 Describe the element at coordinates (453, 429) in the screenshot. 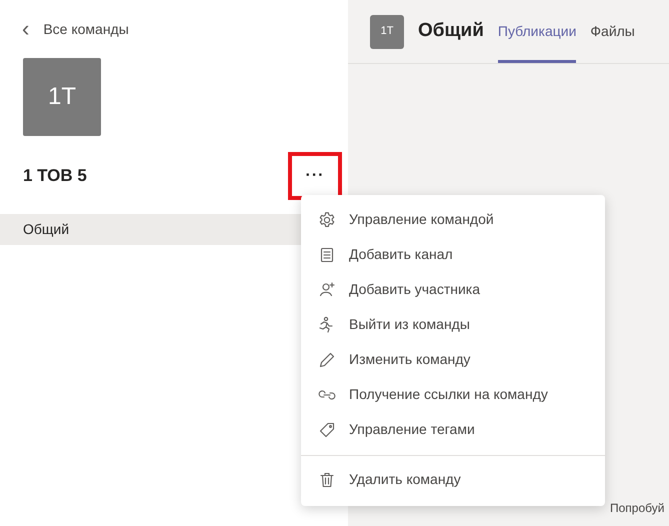

I see `menu-item: Управление тегами` at that location.